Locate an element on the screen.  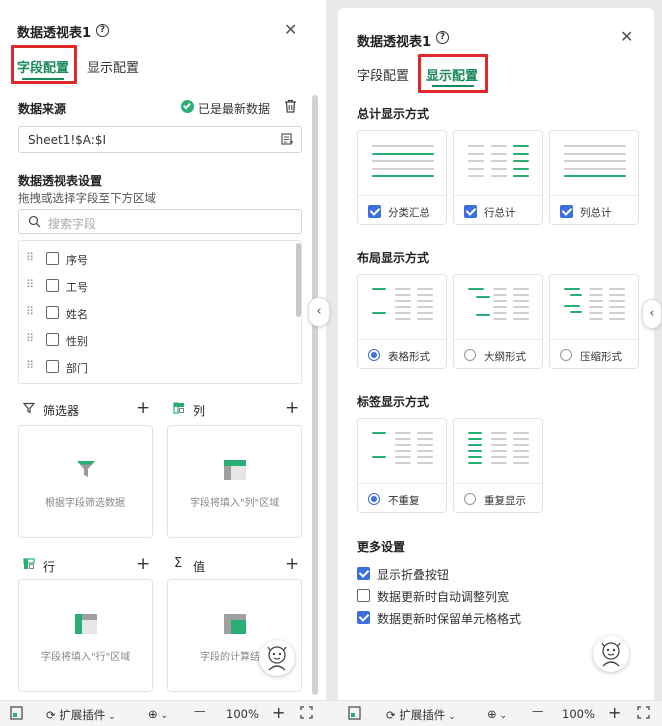
field-item: ⠿ 序号 is located at coordinates (155, 259).